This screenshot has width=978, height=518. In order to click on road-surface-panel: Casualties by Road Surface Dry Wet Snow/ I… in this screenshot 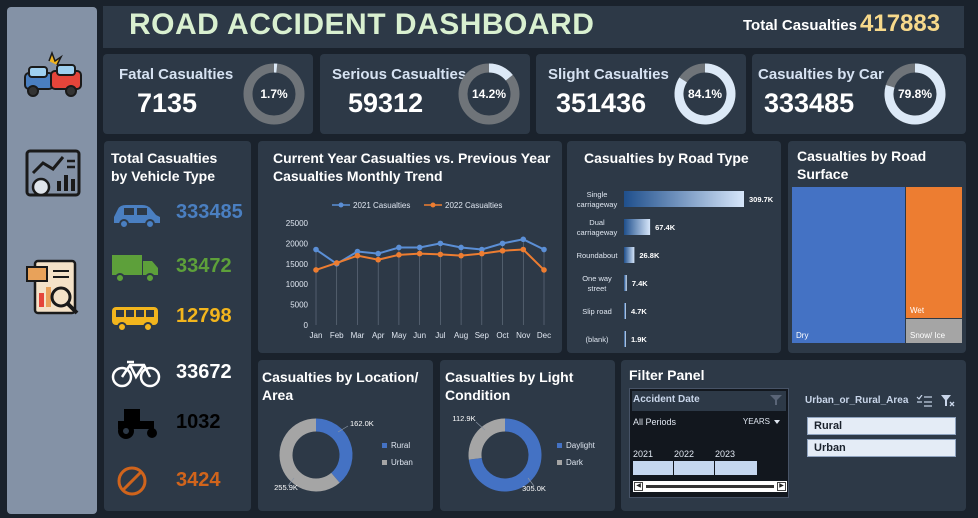, I will do `click(877, 247)`.